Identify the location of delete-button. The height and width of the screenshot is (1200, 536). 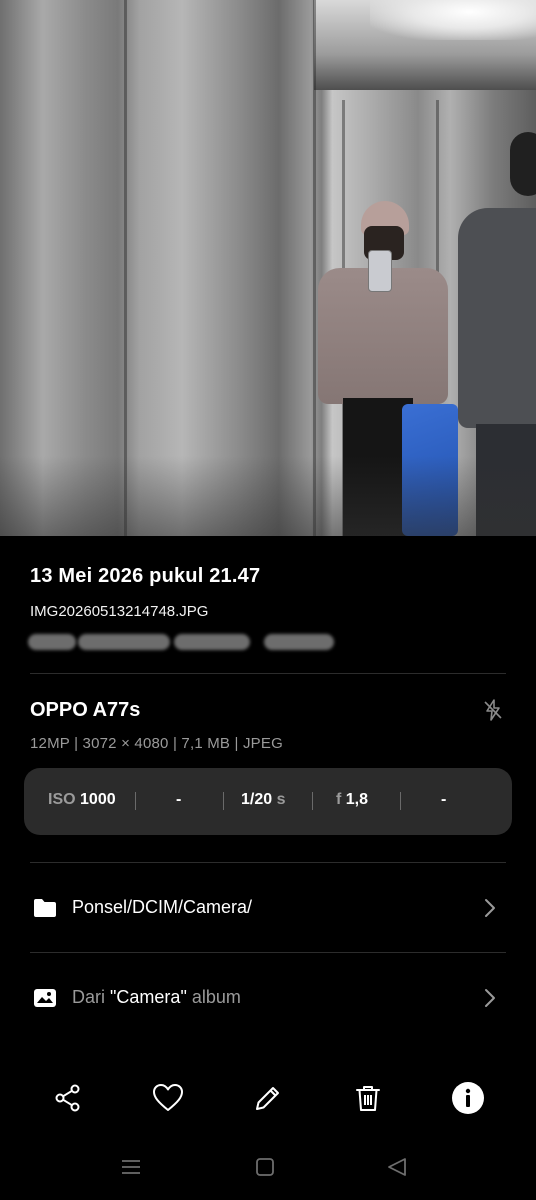
(368, 1098).